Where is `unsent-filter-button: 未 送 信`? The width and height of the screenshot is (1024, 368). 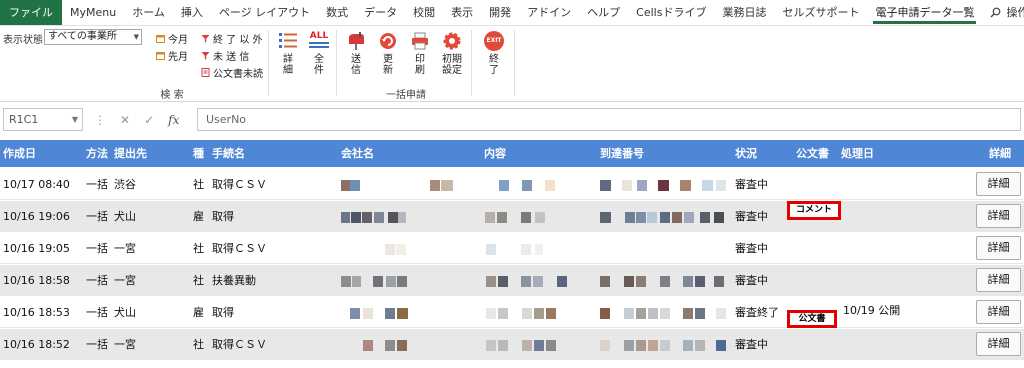
unsent-filter-button: 未 送 信 is located at coordinates (225, 55).